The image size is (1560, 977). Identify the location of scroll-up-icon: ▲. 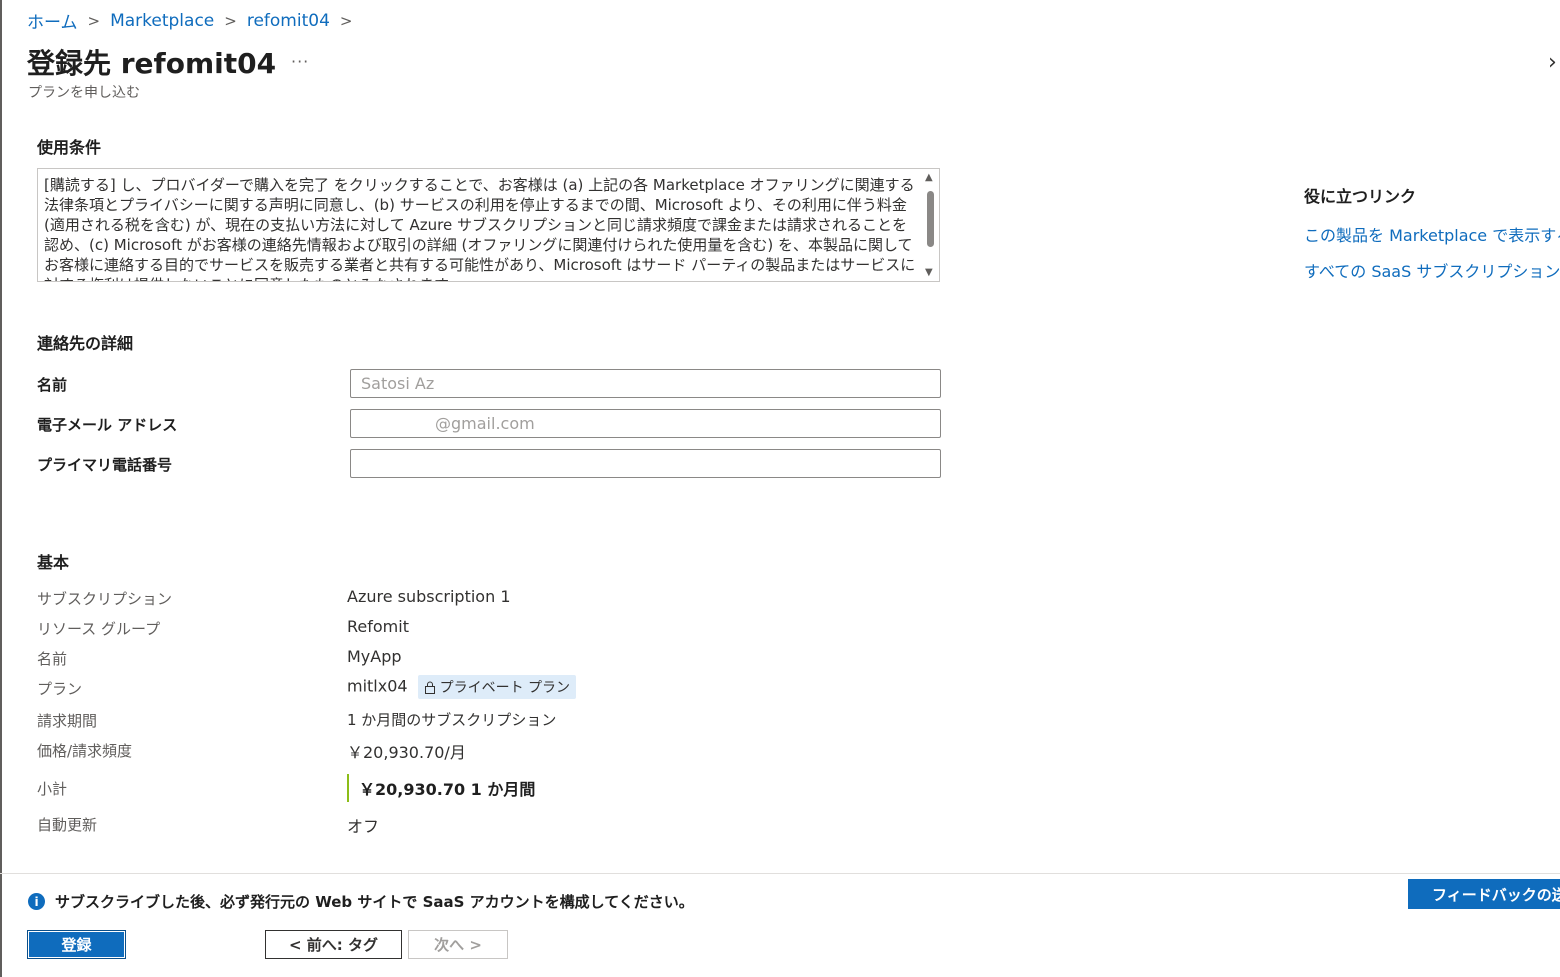
(929, 177).